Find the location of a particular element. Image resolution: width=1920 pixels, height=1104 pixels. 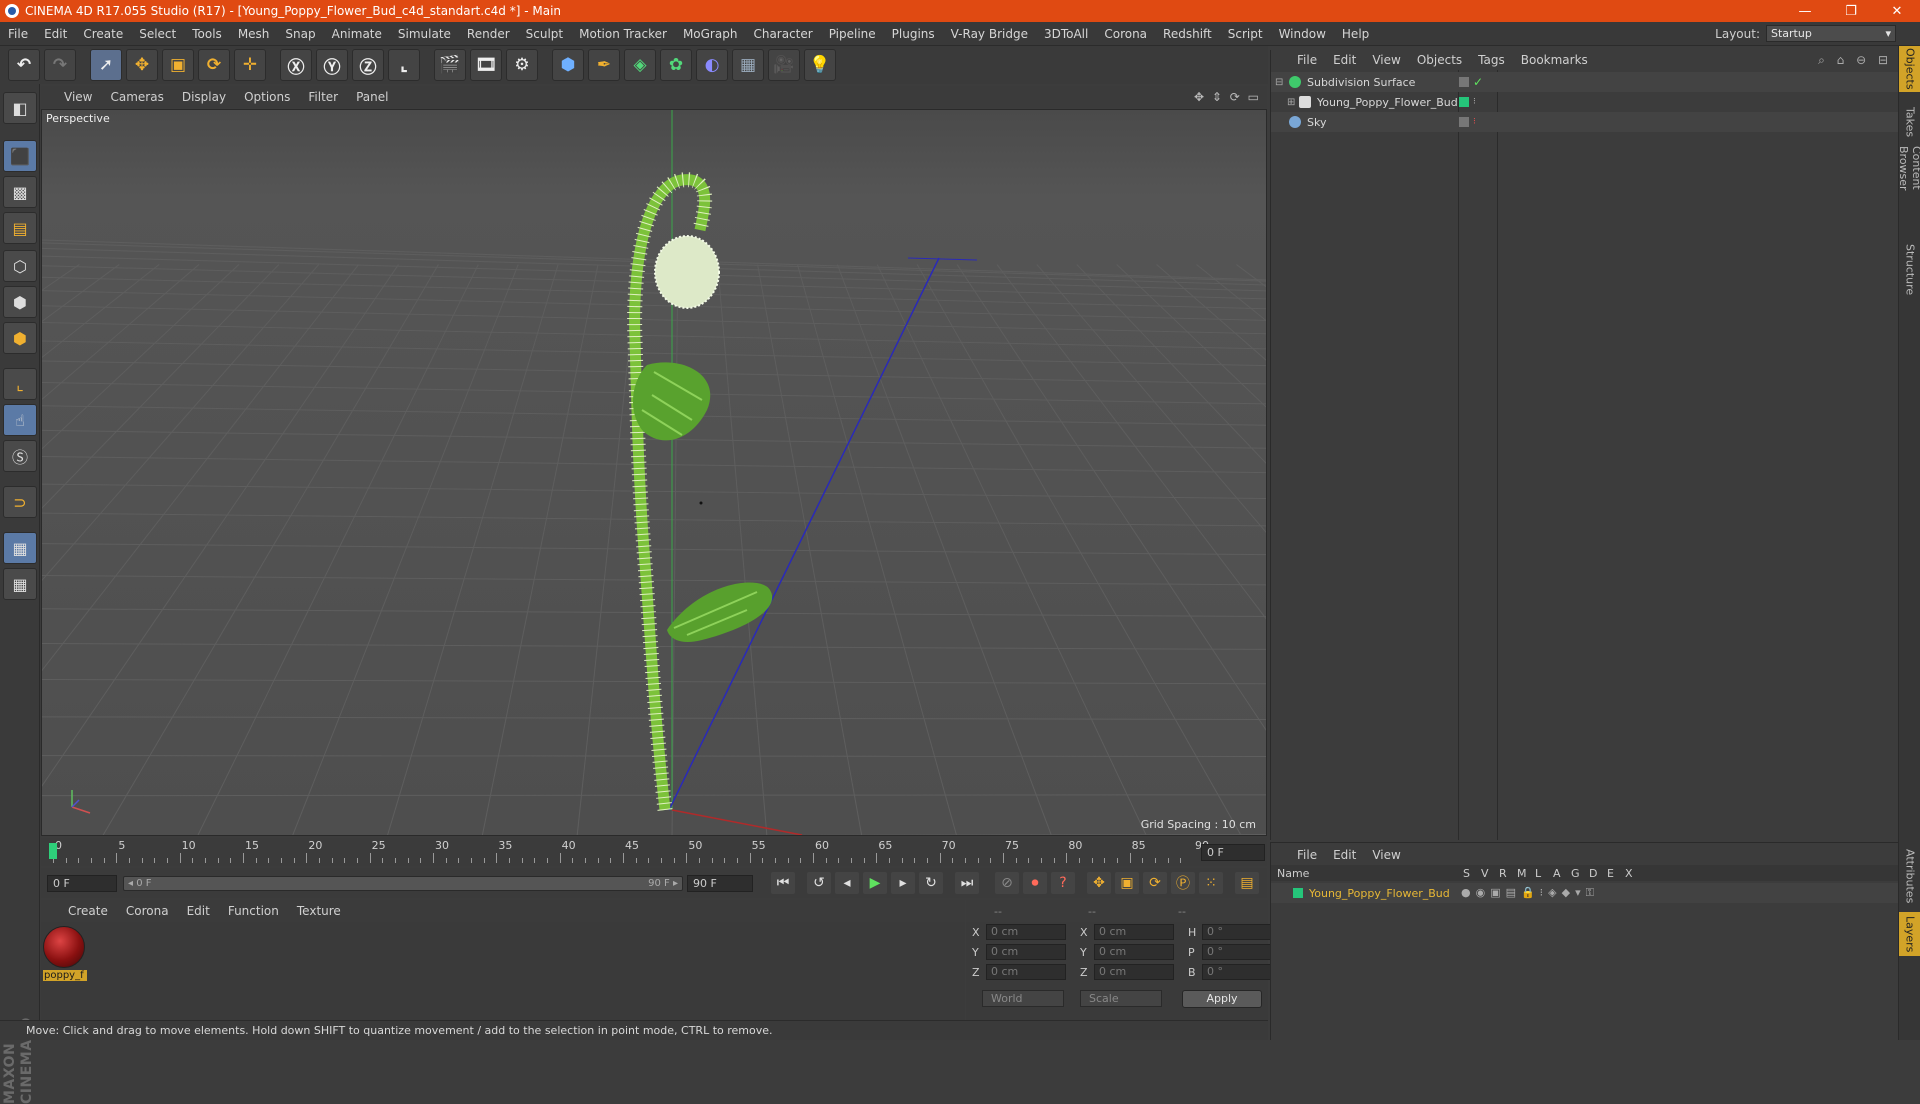

key-parameter-button: Ⓟ is located at coordinates (1183, 883).